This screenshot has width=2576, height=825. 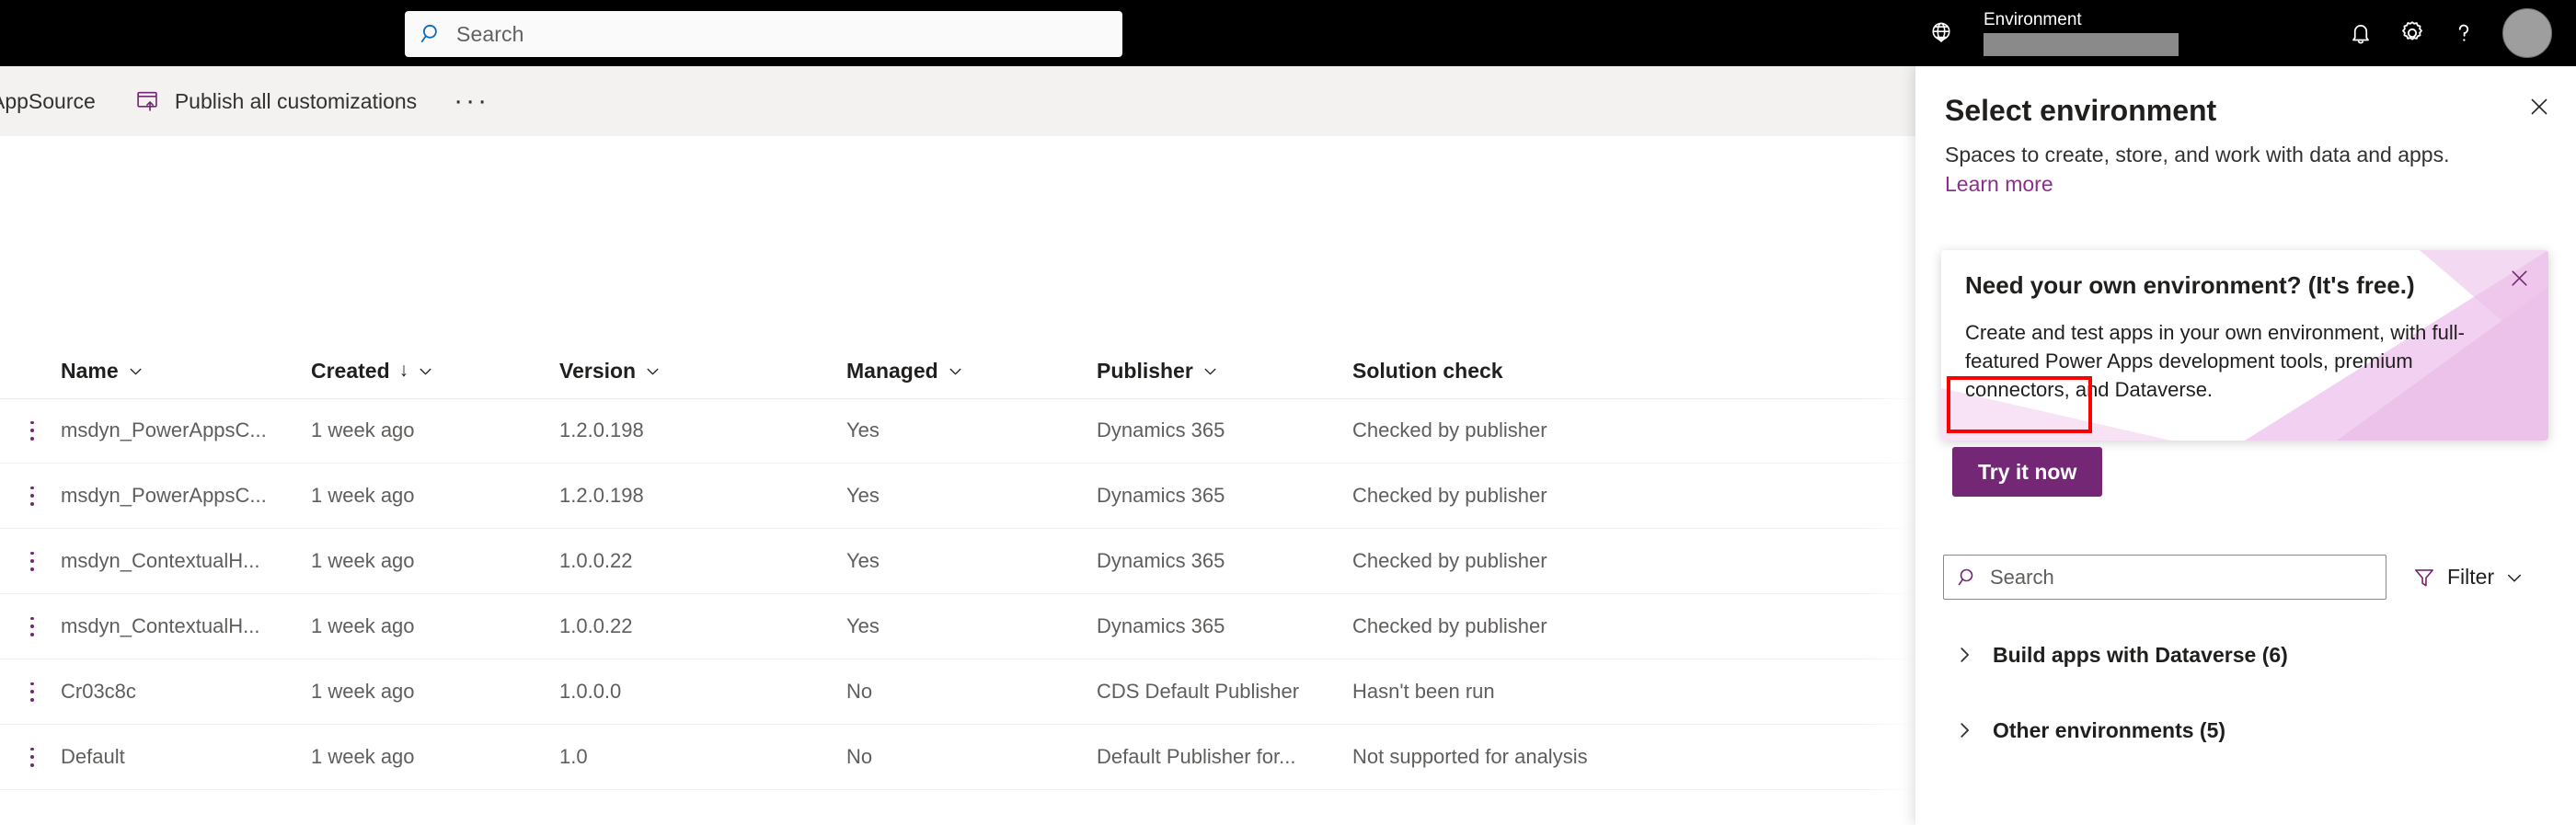 What do you see at coordinates (93, 756) in the screenshot?
I see `cell-name: Default` at bounding box center [93, 756].